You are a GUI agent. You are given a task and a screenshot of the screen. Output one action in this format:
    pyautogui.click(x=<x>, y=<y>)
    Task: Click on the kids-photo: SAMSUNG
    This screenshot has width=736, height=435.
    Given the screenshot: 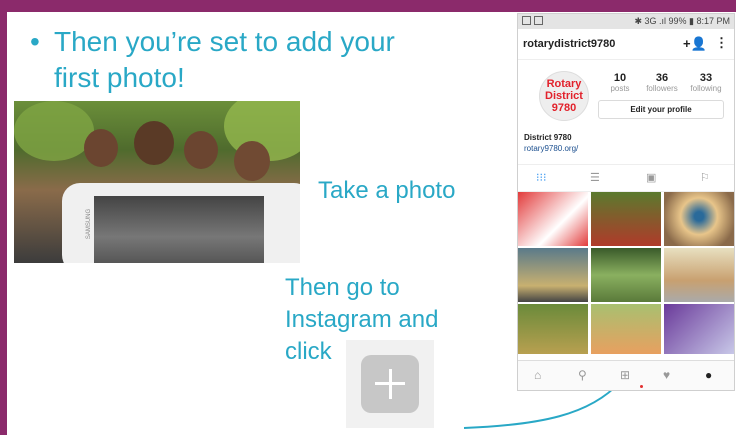 What is the action you would take?
    pyautogui.click(x=157, y=182)
    